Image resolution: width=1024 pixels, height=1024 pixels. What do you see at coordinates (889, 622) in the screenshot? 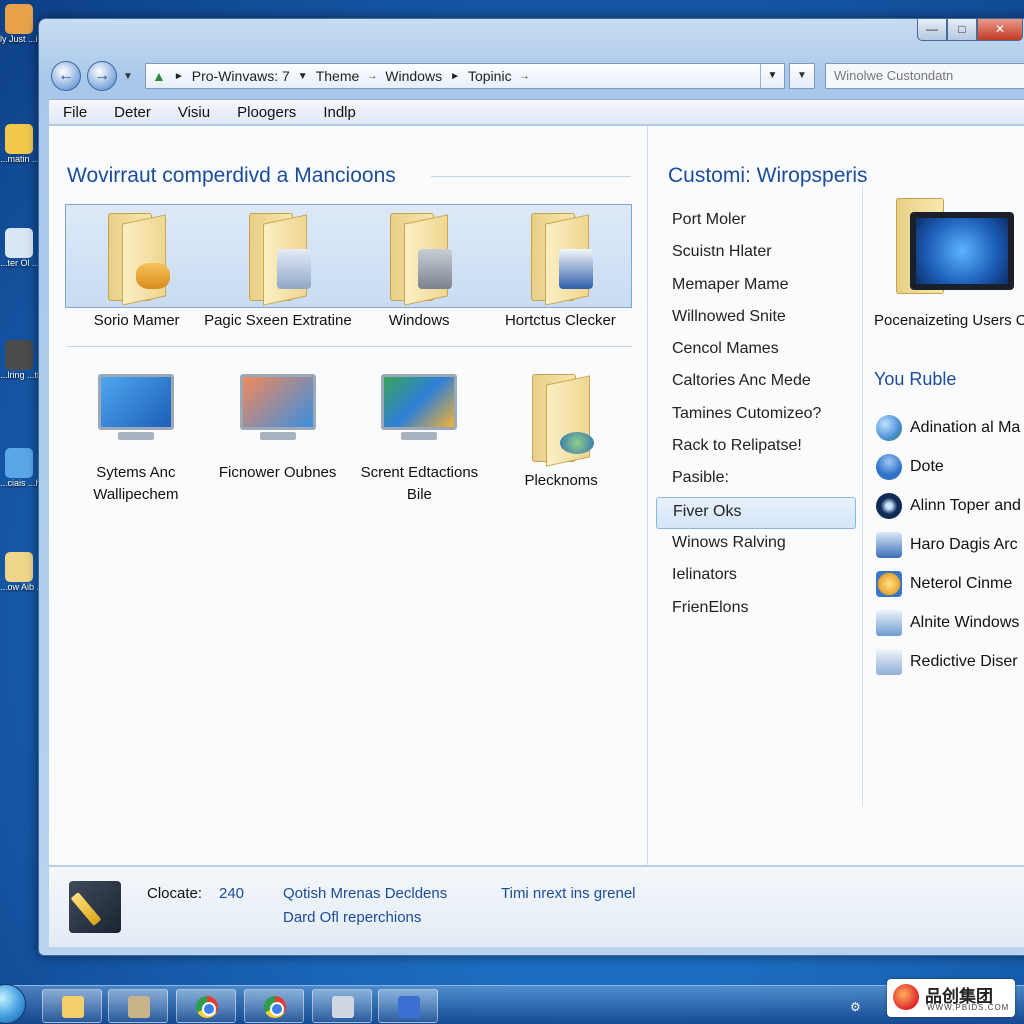
I see `window-icon` at bounding box center [889, 622].